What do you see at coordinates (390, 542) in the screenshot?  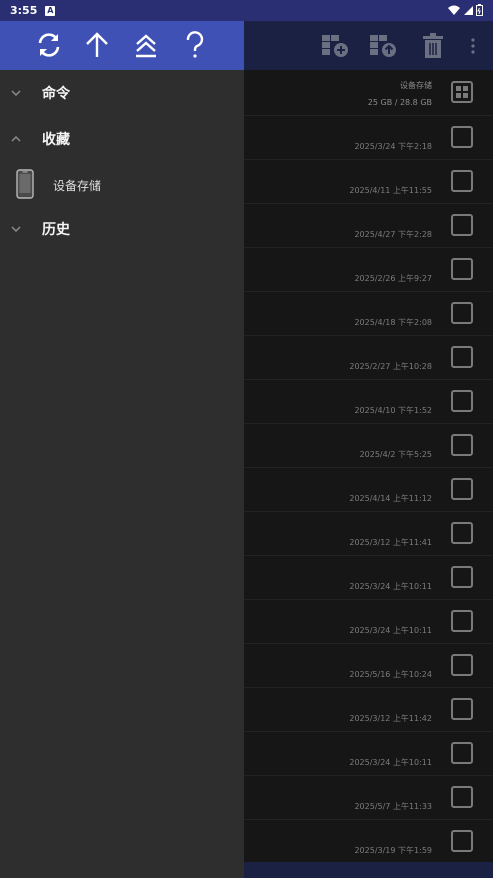 I see `file-date: 2025/3/12 上午11:41` at bounding box center [390, 542].